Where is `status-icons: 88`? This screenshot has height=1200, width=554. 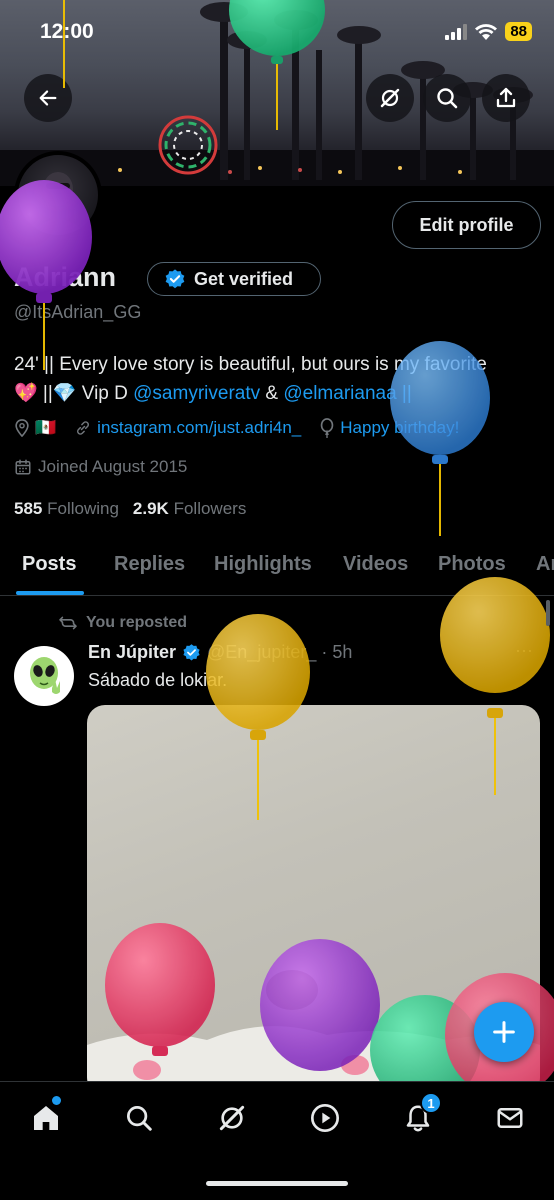 status-icons: 88 is located at coordinates (488, 31).